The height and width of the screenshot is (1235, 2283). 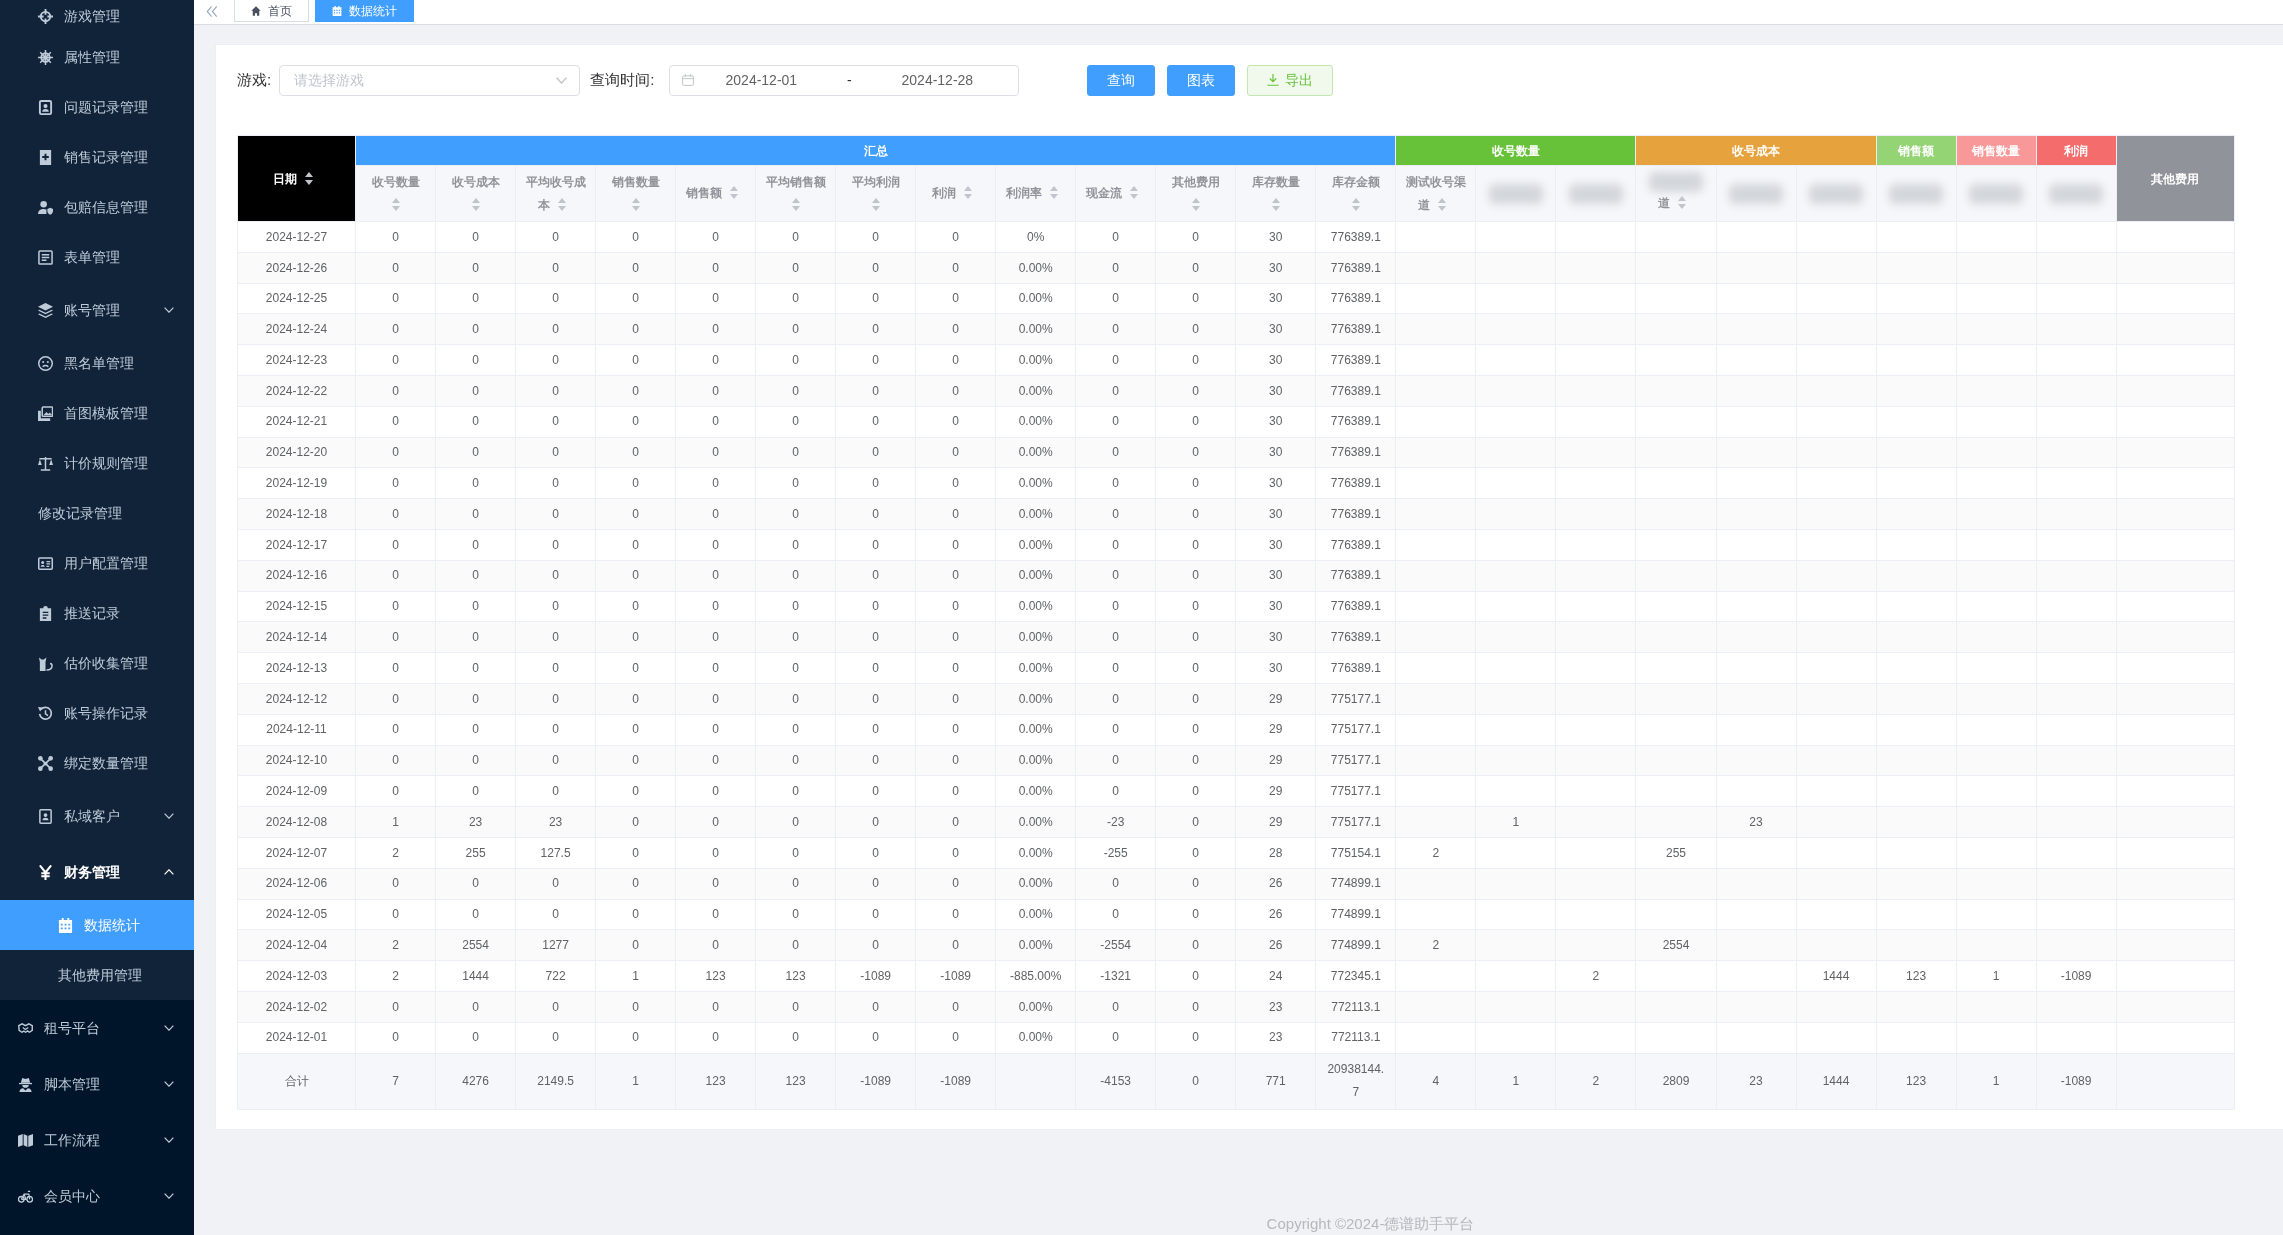 What do you see at coordinates (1756, 150) in the screenshot?
I see `column-group-header: 收号成本` at bounding box center [1756, 150].